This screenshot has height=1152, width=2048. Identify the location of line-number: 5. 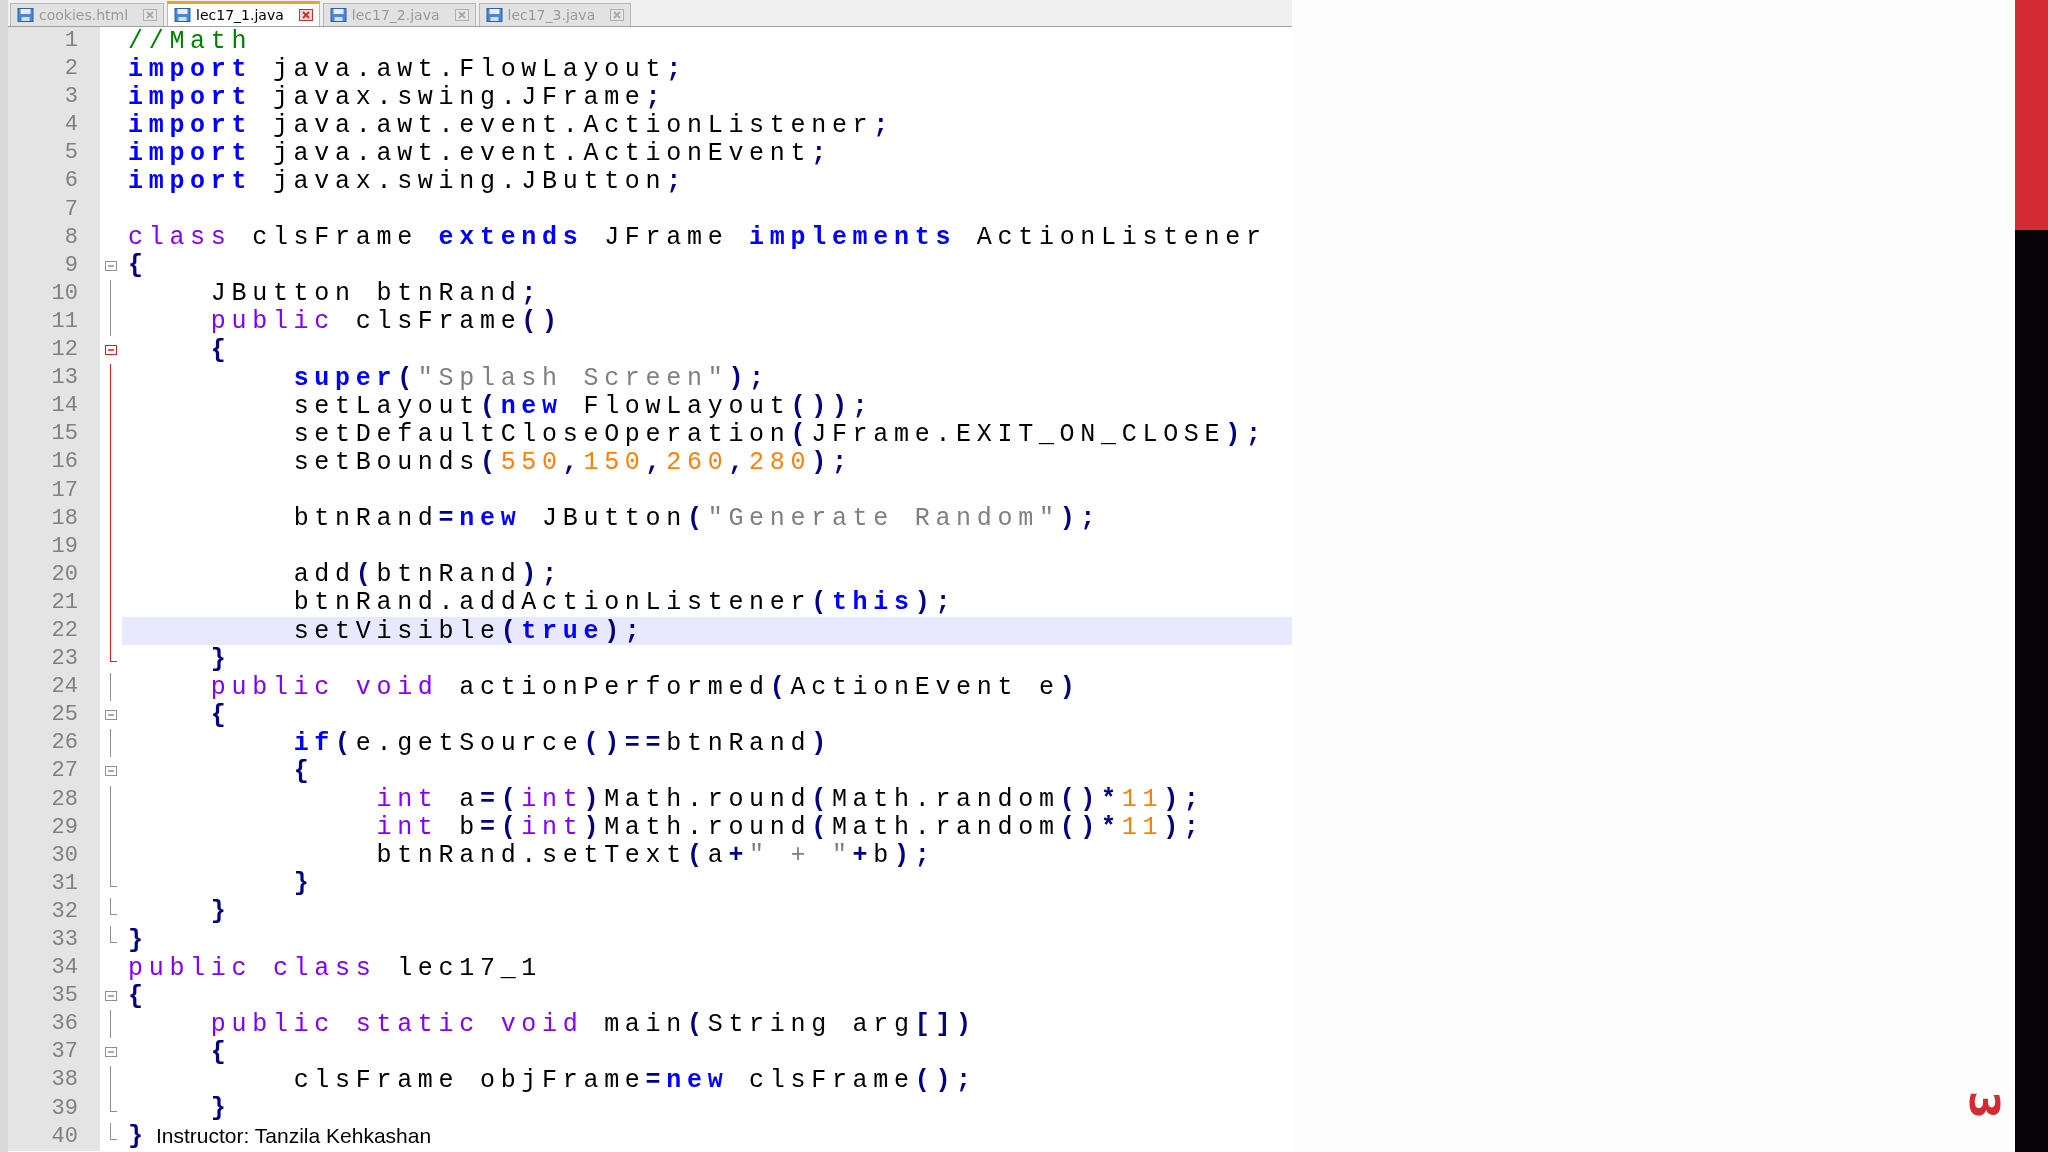
(54, 153).